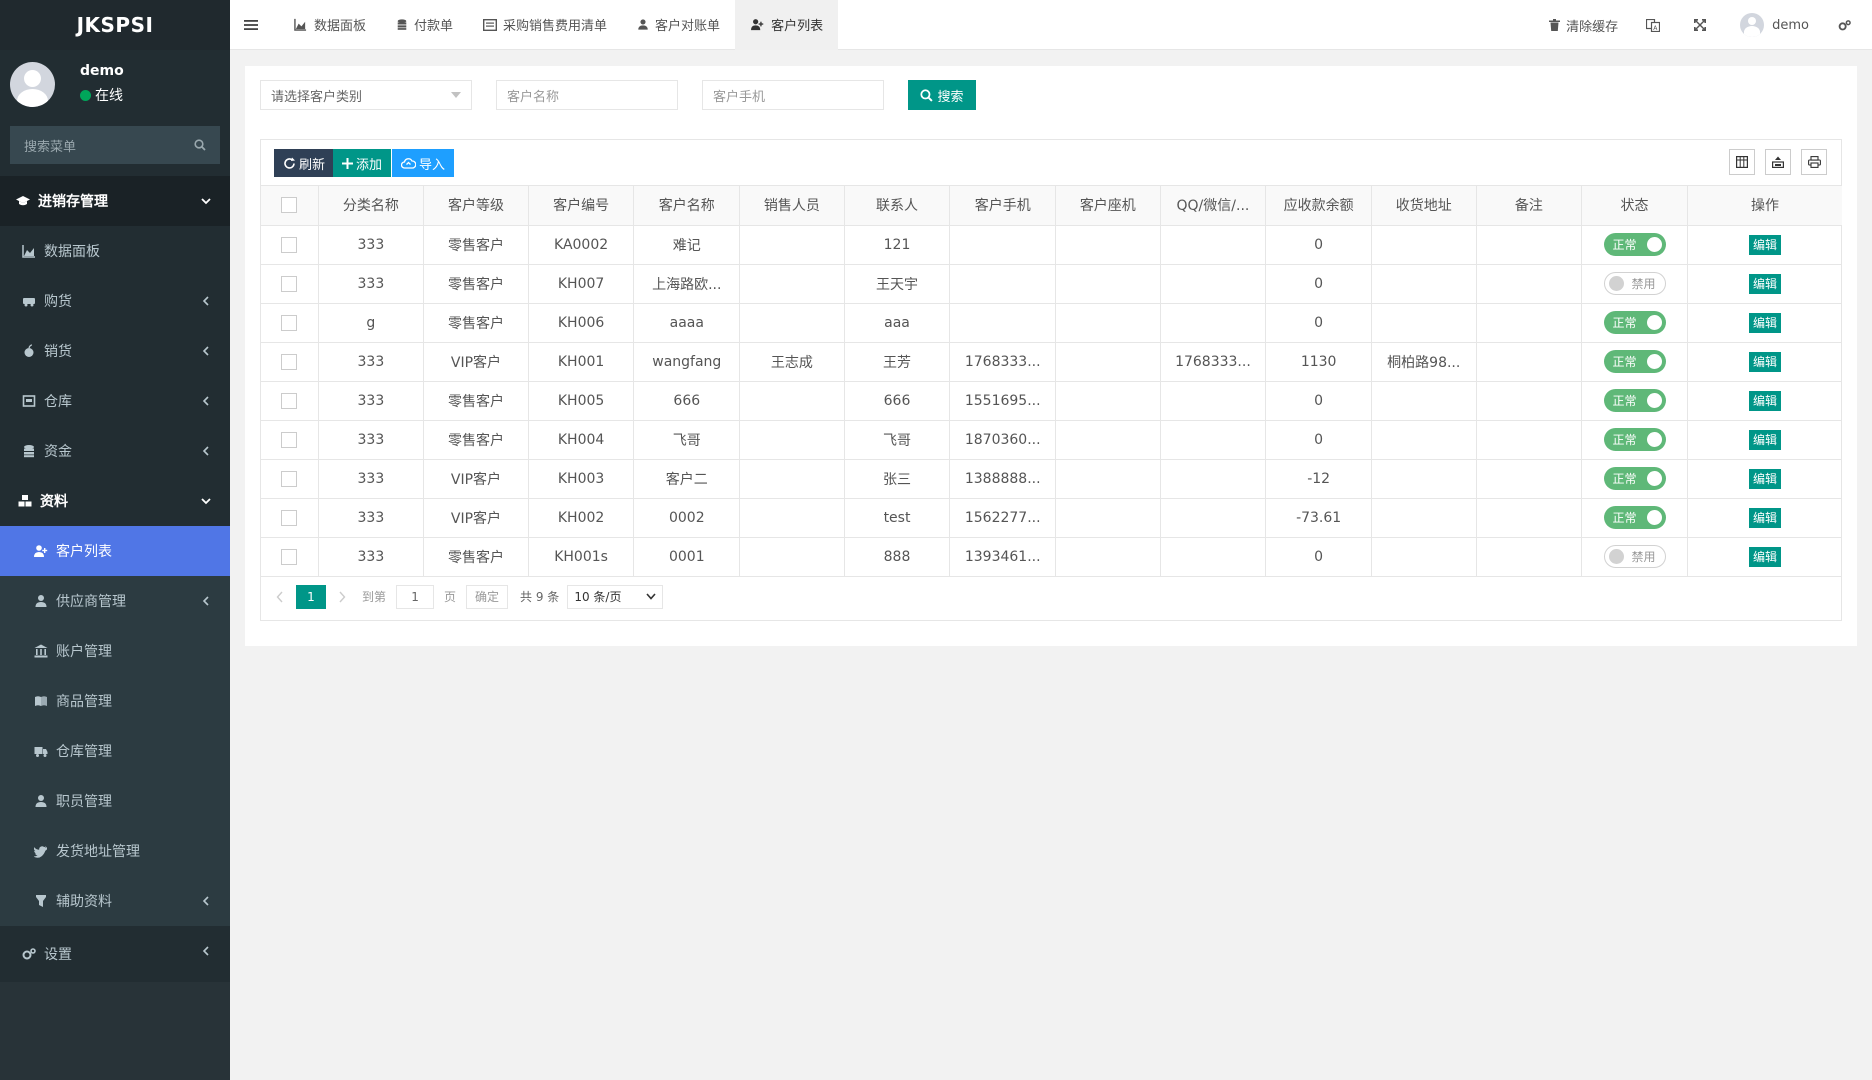 This screenshot has height=1080, width=1872. Describe the element at coordinates (115, 301) in the screenshot. I see `sidebar-item-purchase: 购货` at that location.